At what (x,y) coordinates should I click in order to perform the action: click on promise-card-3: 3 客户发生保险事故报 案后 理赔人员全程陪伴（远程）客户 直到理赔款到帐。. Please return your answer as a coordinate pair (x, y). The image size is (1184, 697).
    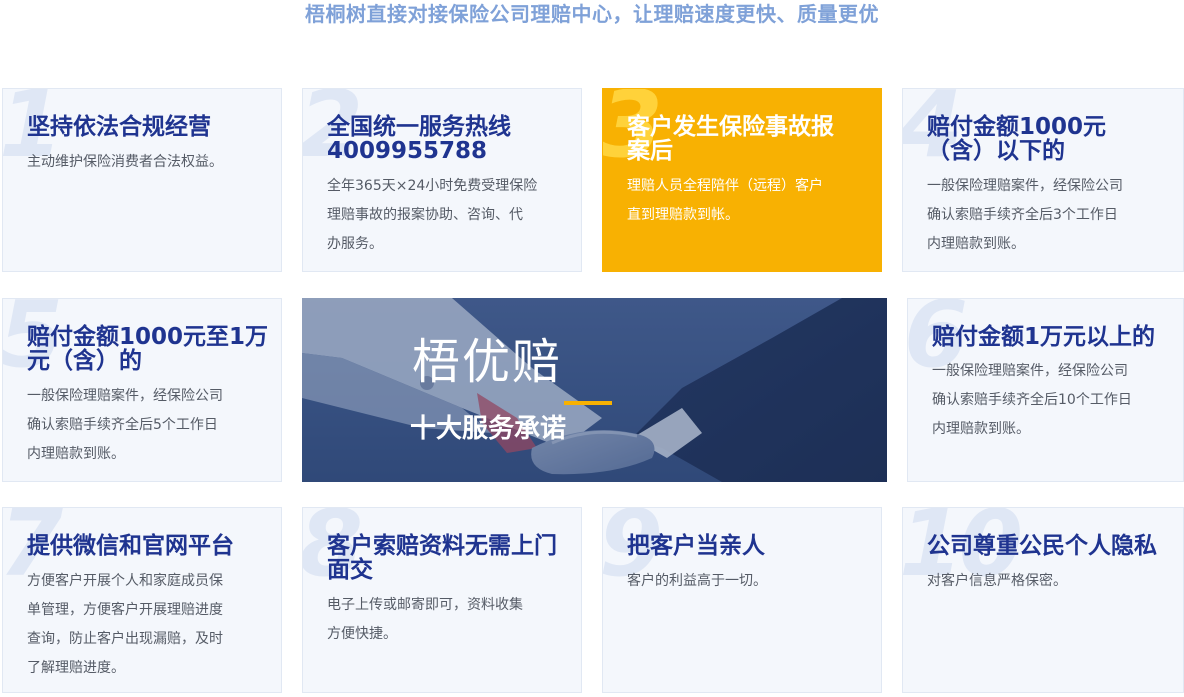
    Looking at the image, I should click on (742, 180).